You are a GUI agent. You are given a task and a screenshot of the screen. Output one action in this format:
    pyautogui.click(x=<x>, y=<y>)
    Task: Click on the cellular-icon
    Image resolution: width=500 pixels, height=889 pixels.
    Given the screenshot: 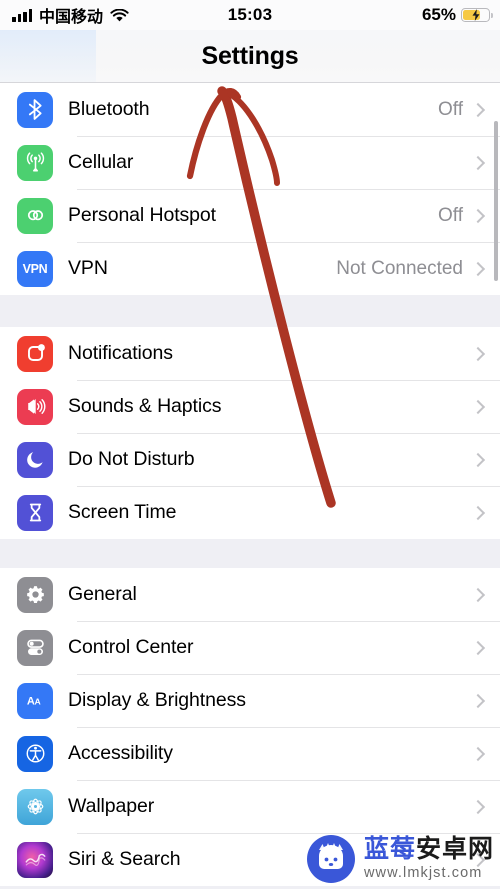 What is the action you would take?
    pyautogui.click(x=35, y=162)
    